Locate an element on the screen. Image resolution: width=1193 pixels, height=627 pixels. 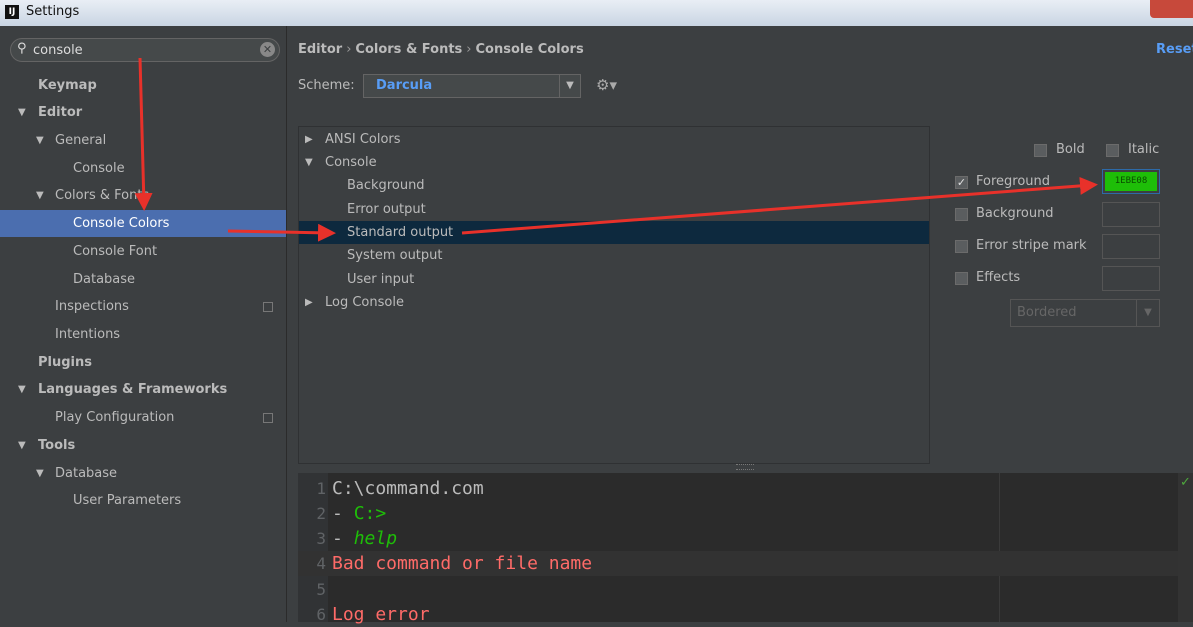
sidebar-item-console: Console is located at coordinates (143, 168).